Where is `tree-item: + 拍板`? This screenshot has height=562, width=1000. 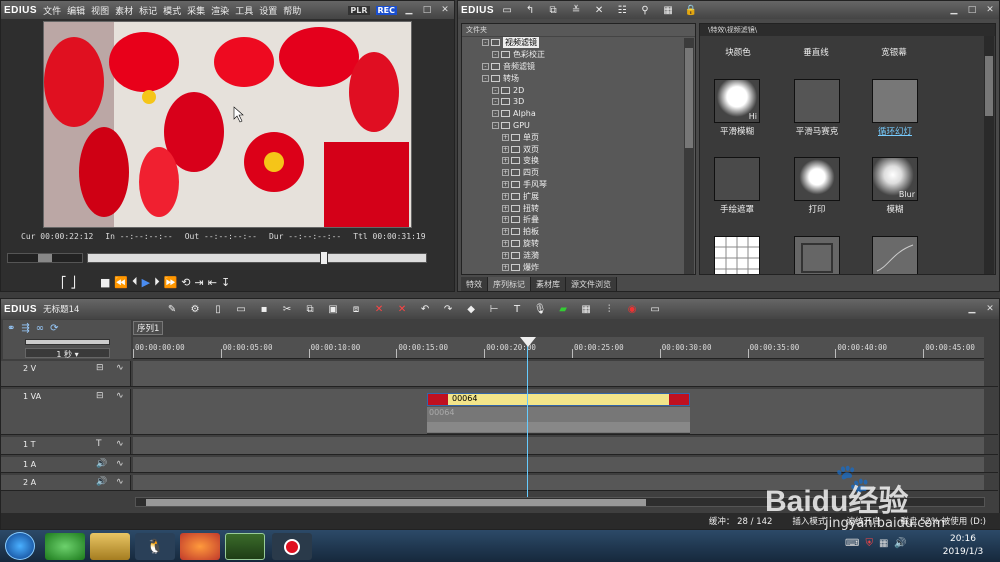
tree-item: + 拍板 is located at coordinates (588, 232).